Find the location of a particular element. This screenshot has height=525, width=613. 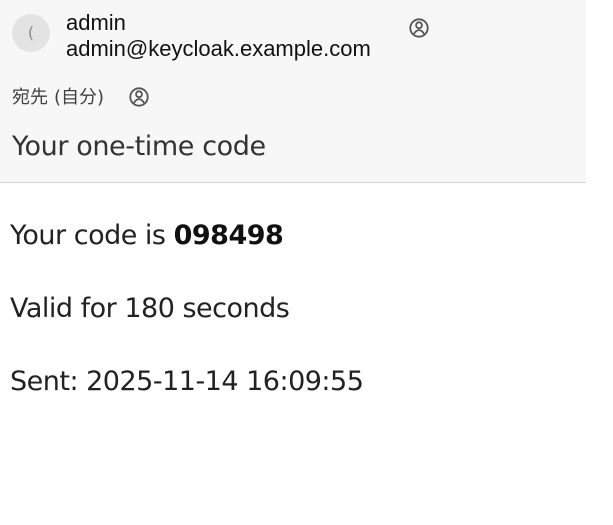

code-line: Your code is 098498 is located at coordinates (147, 236).